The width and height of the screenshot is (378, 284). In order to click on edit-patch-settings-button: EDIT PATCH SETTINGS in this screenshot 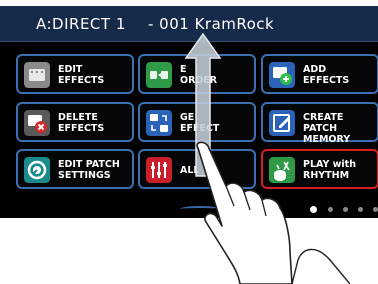, I will do `click(75, 169)`.